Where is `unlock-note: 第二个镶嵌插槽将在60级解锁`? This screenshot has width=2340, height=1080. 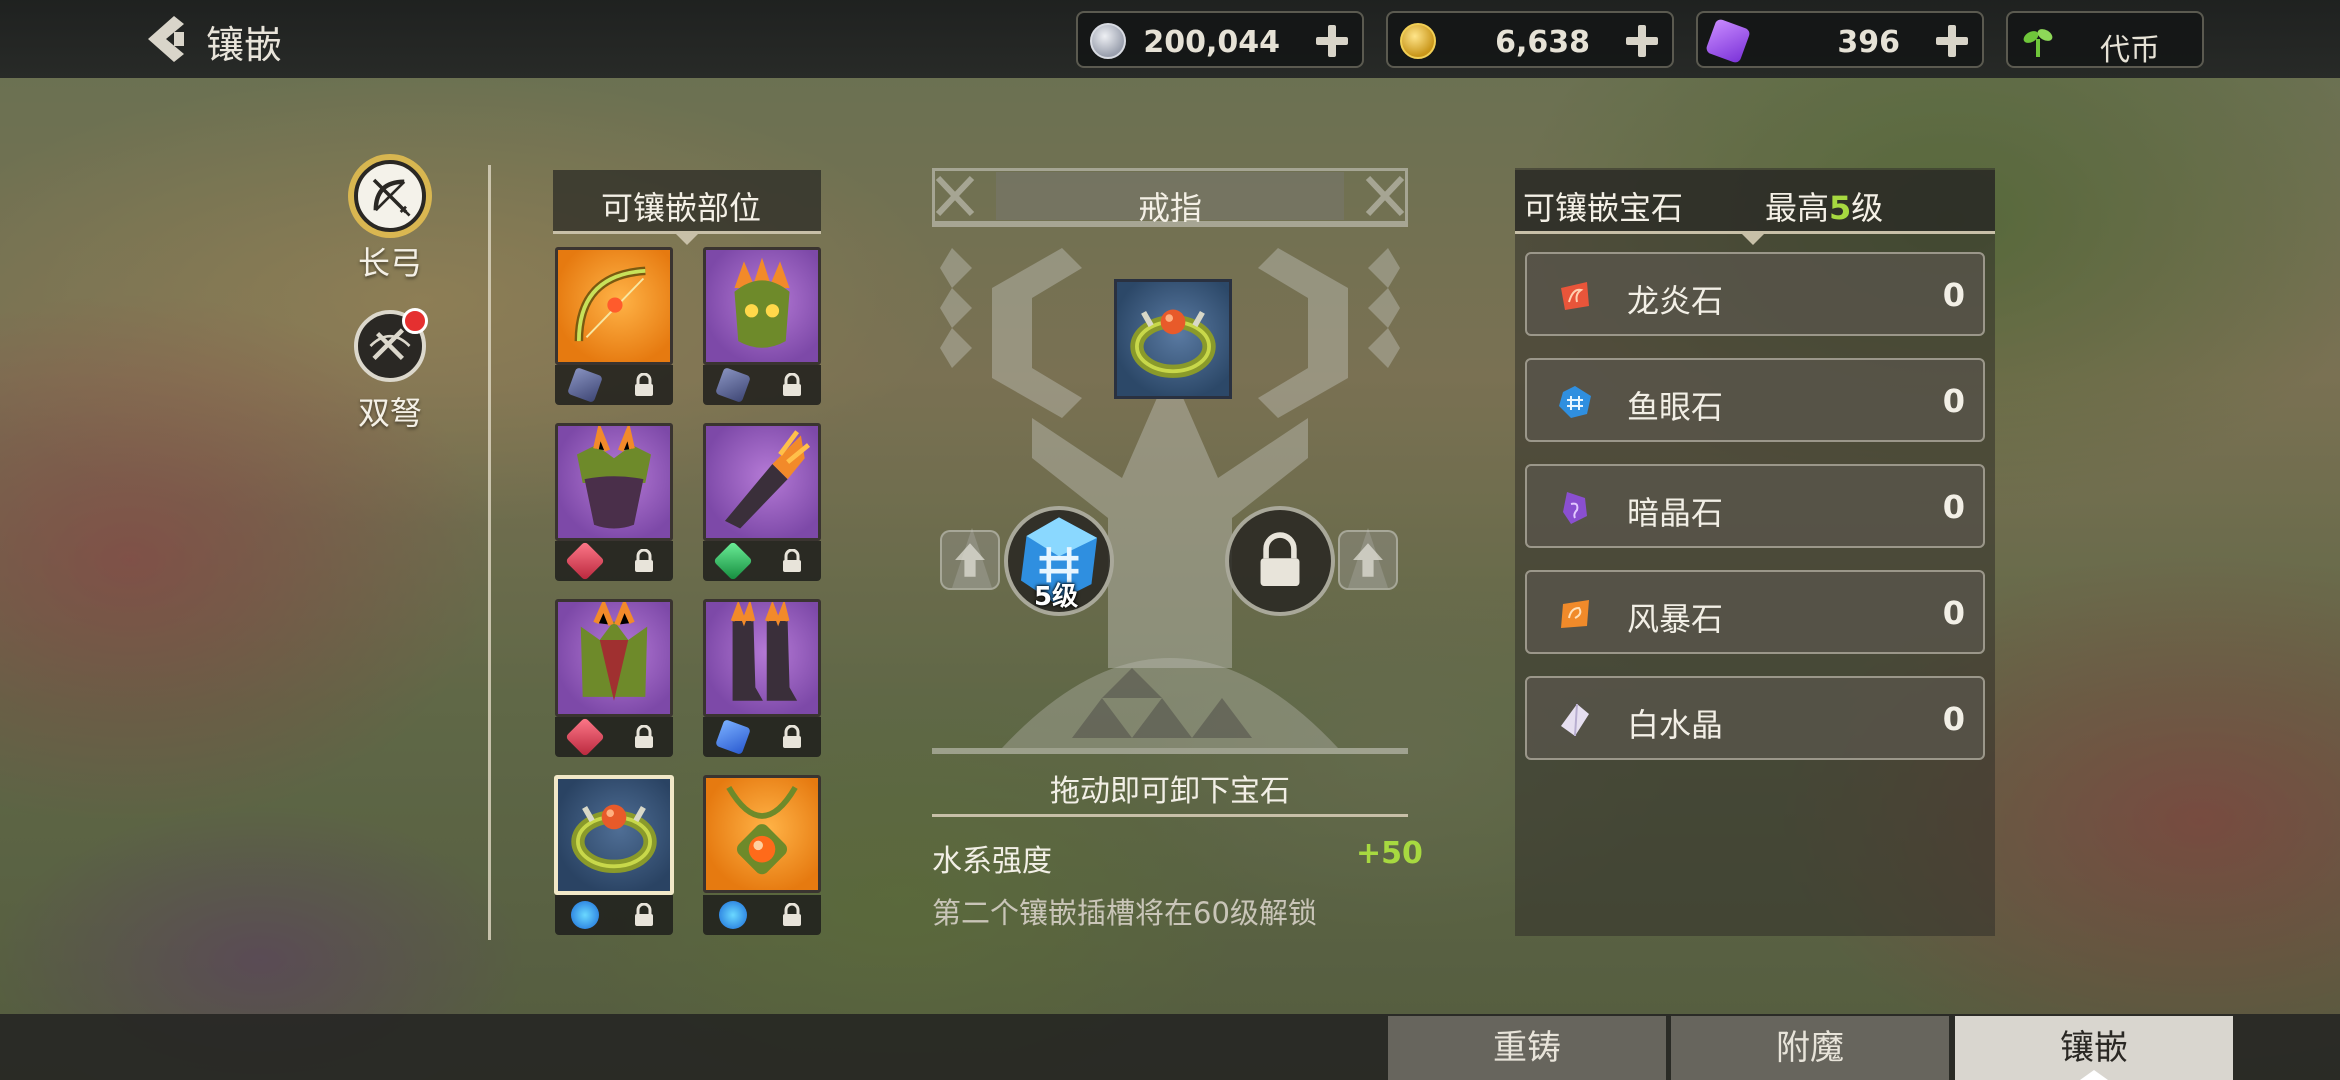
unlock-note: 第二个镶嵌插槽将在60级解锁 is located at coordinates (1124, 913).